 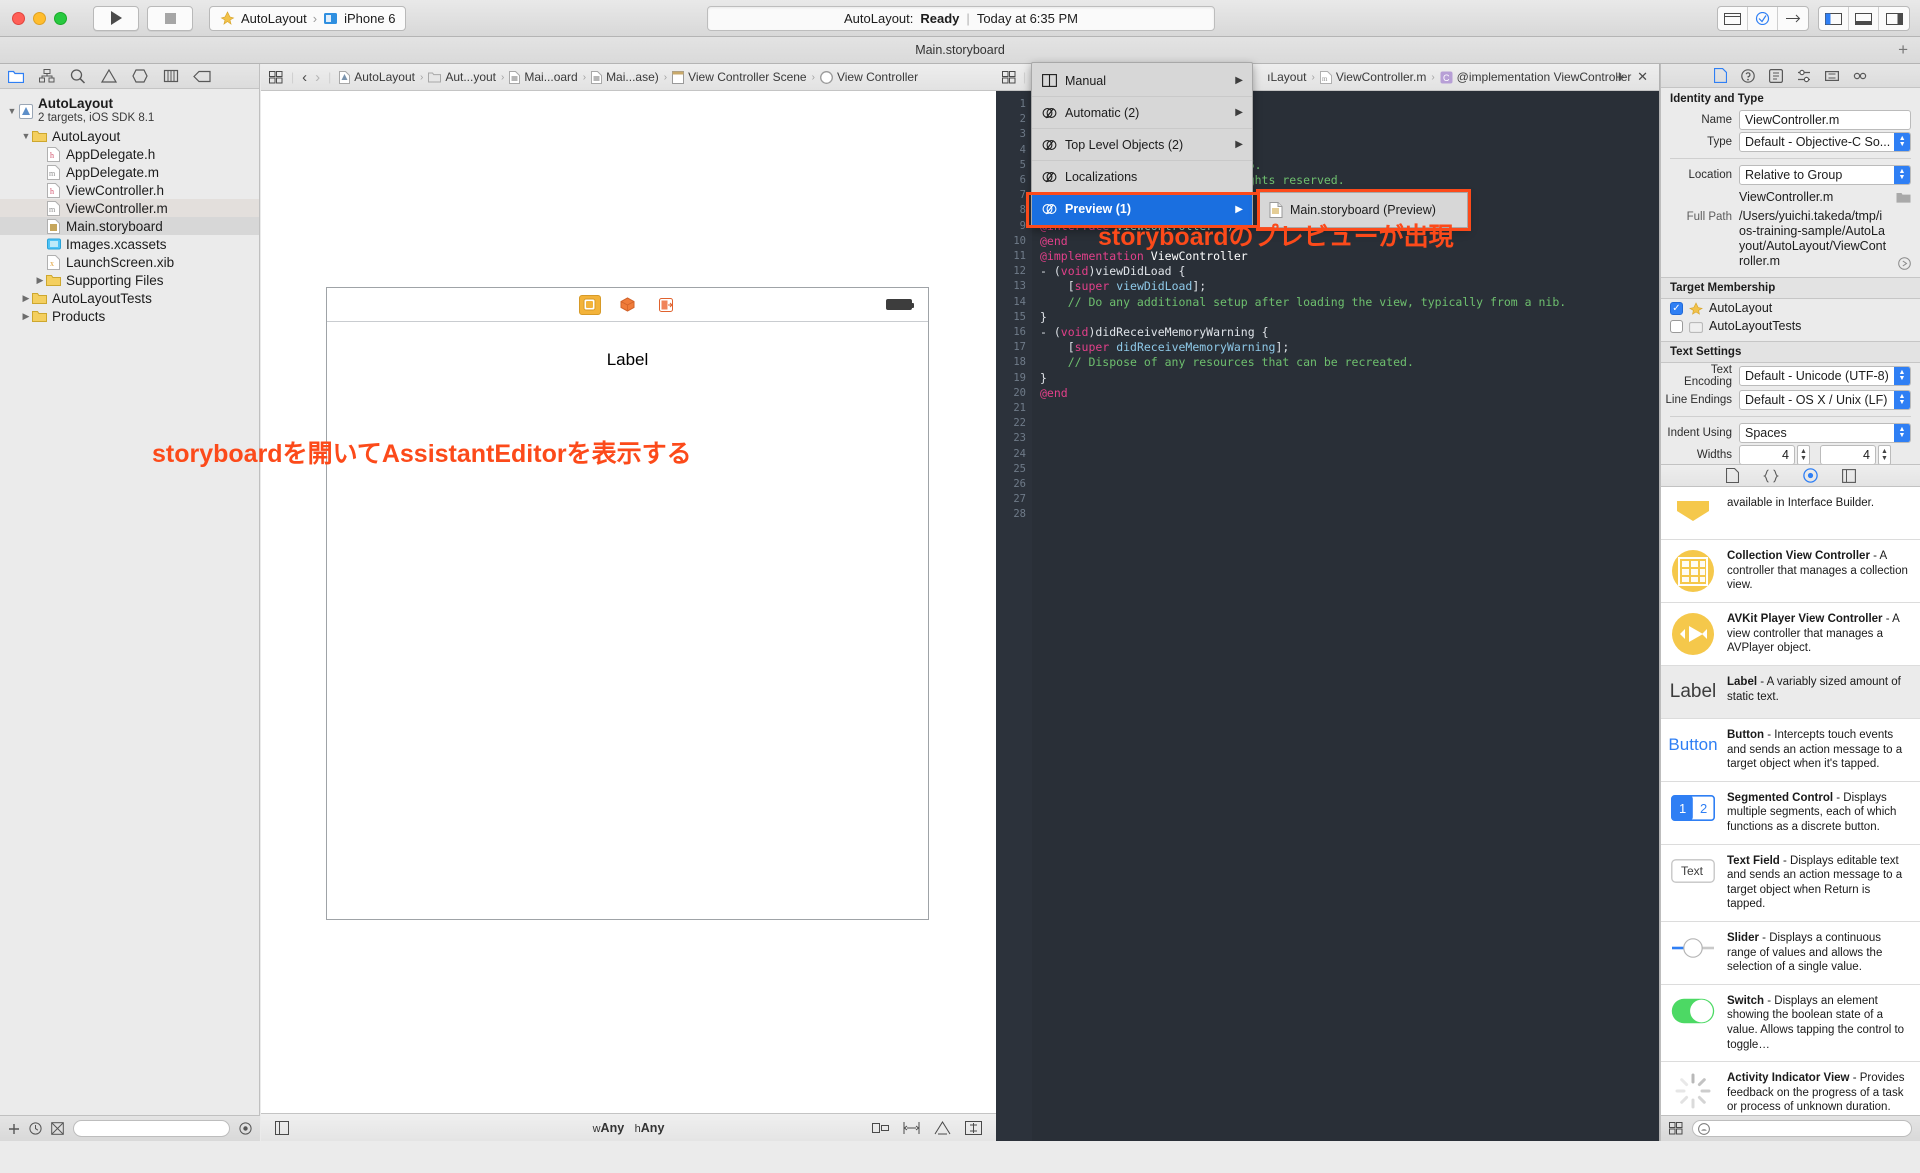 What do you see at coordinates (1733, 18) in the screenshot?
I see `standard-editor-button` at bounding box center [1733, 18].